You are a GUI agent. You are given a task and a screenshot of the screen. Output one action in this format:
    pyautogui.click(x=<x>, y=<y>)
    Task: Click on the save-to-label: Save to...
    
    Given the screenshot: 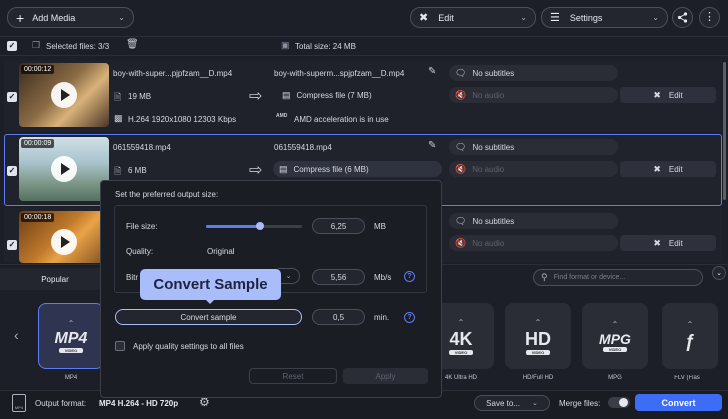 What is the action you would take?
    pyautogui.click(x=503, y=403)
    